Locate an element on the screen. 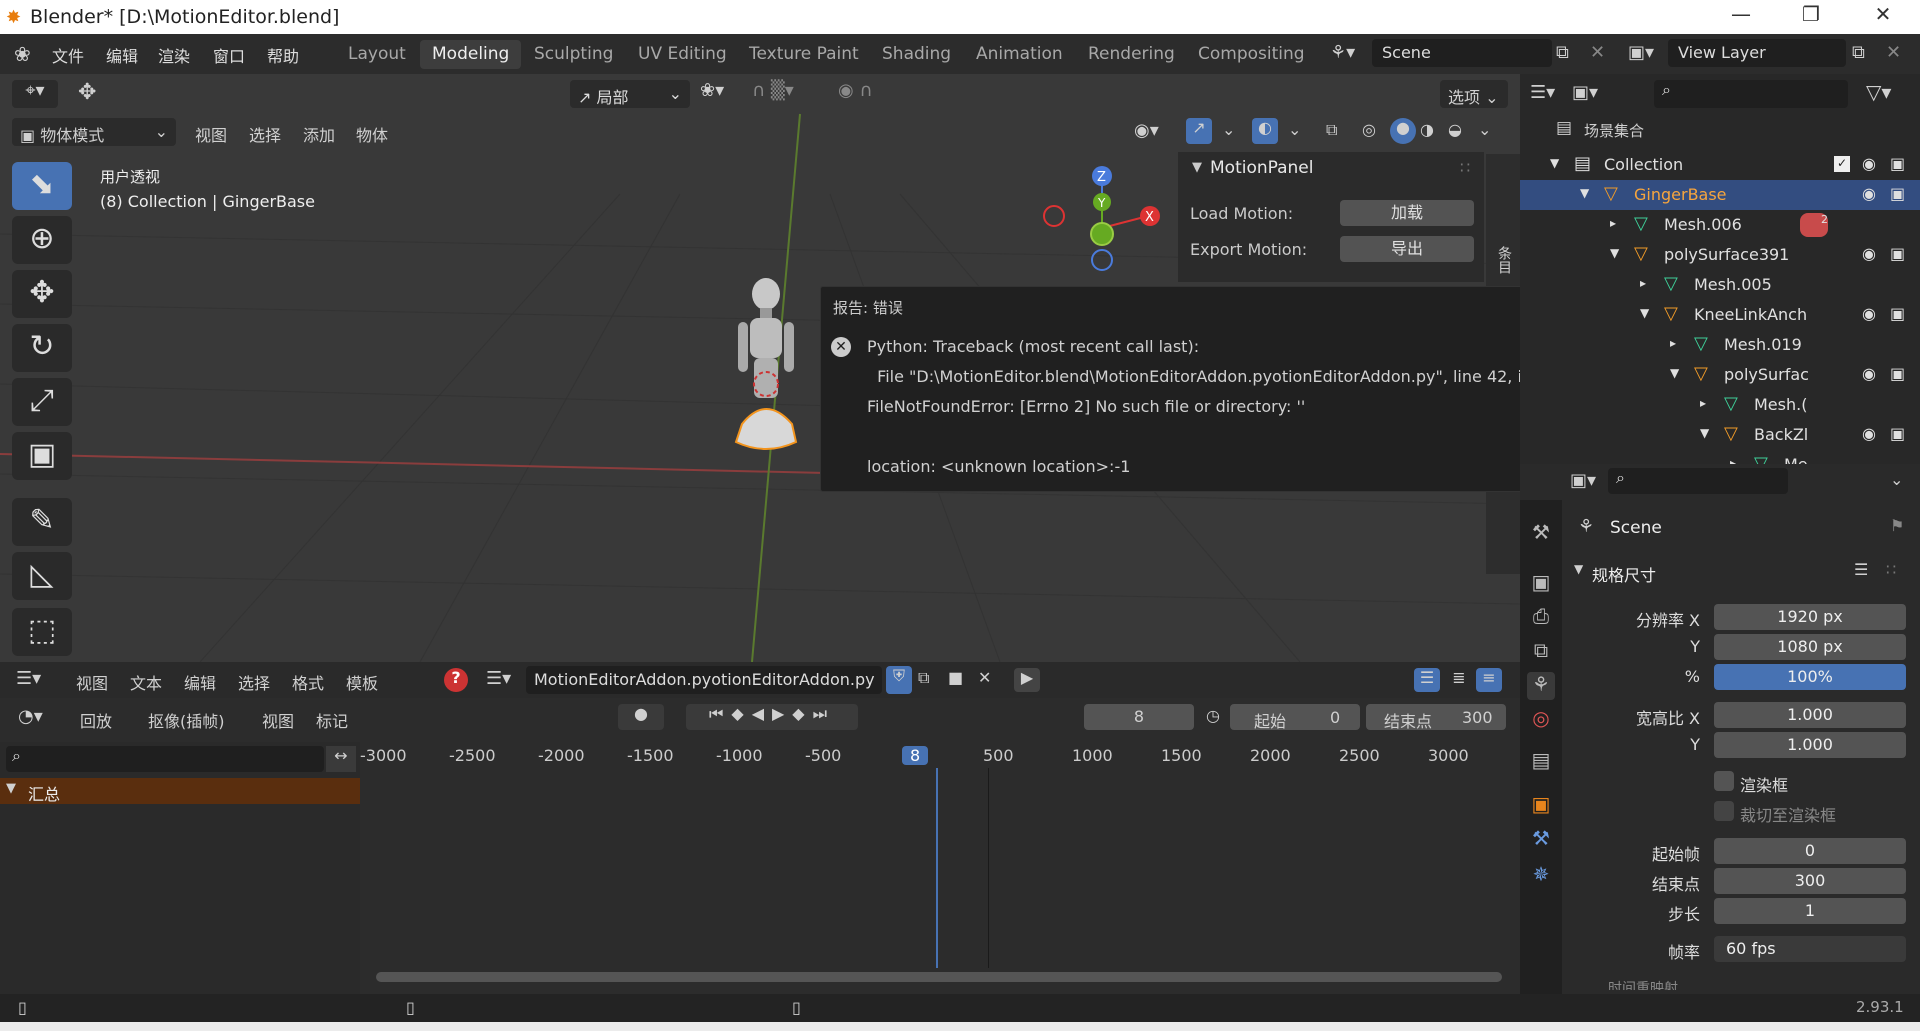 This screenshot has height=1031, width=1920. panel-collapse-icon: ▼ is located at coordinates (1197, 167).